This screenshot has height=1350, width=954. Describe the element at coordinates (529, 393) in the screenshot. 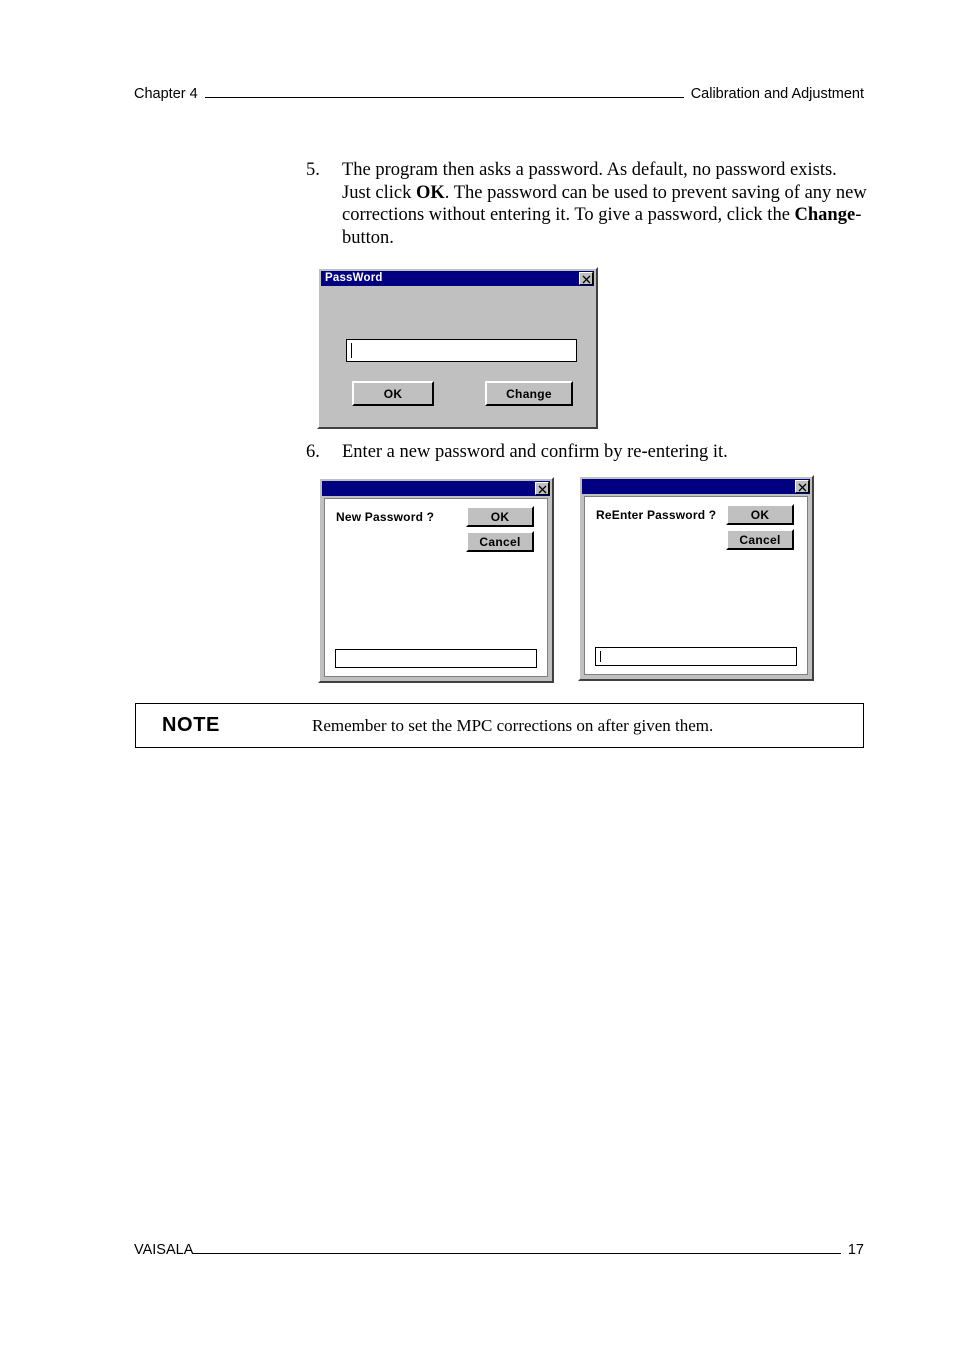

I see `password-change-button: Change` at that location.